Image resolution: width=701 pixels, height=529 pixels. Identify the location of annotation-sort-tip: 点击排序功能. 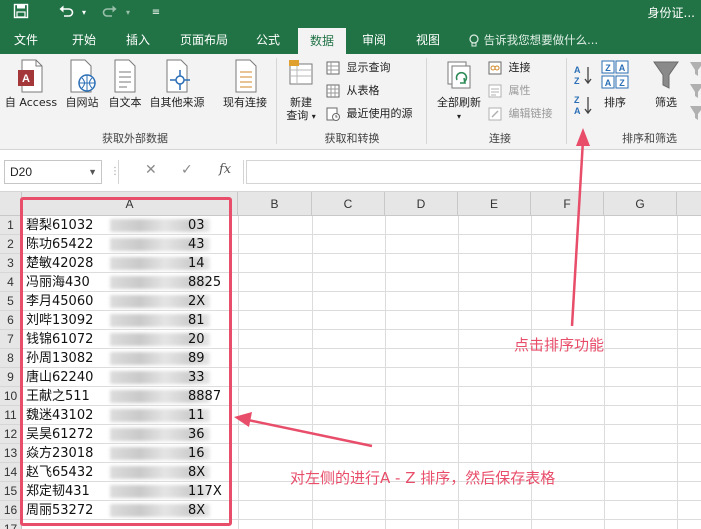
(559, 345).